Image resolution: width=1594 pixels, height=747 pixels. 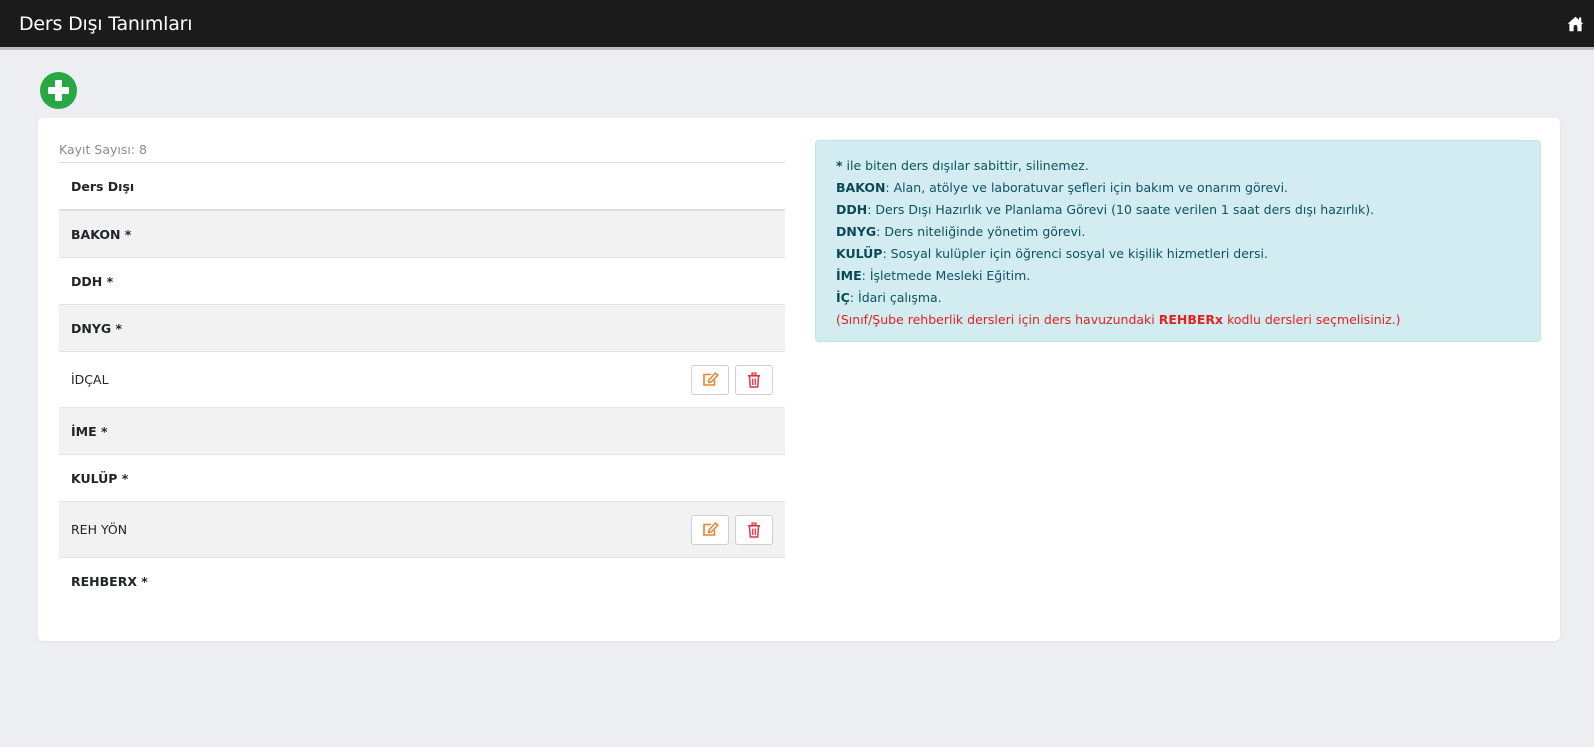 What do you see at coordinates (90, 379) in the screenshot?
I see `row-name: İDÇAL` at bounding box center [90, 379].